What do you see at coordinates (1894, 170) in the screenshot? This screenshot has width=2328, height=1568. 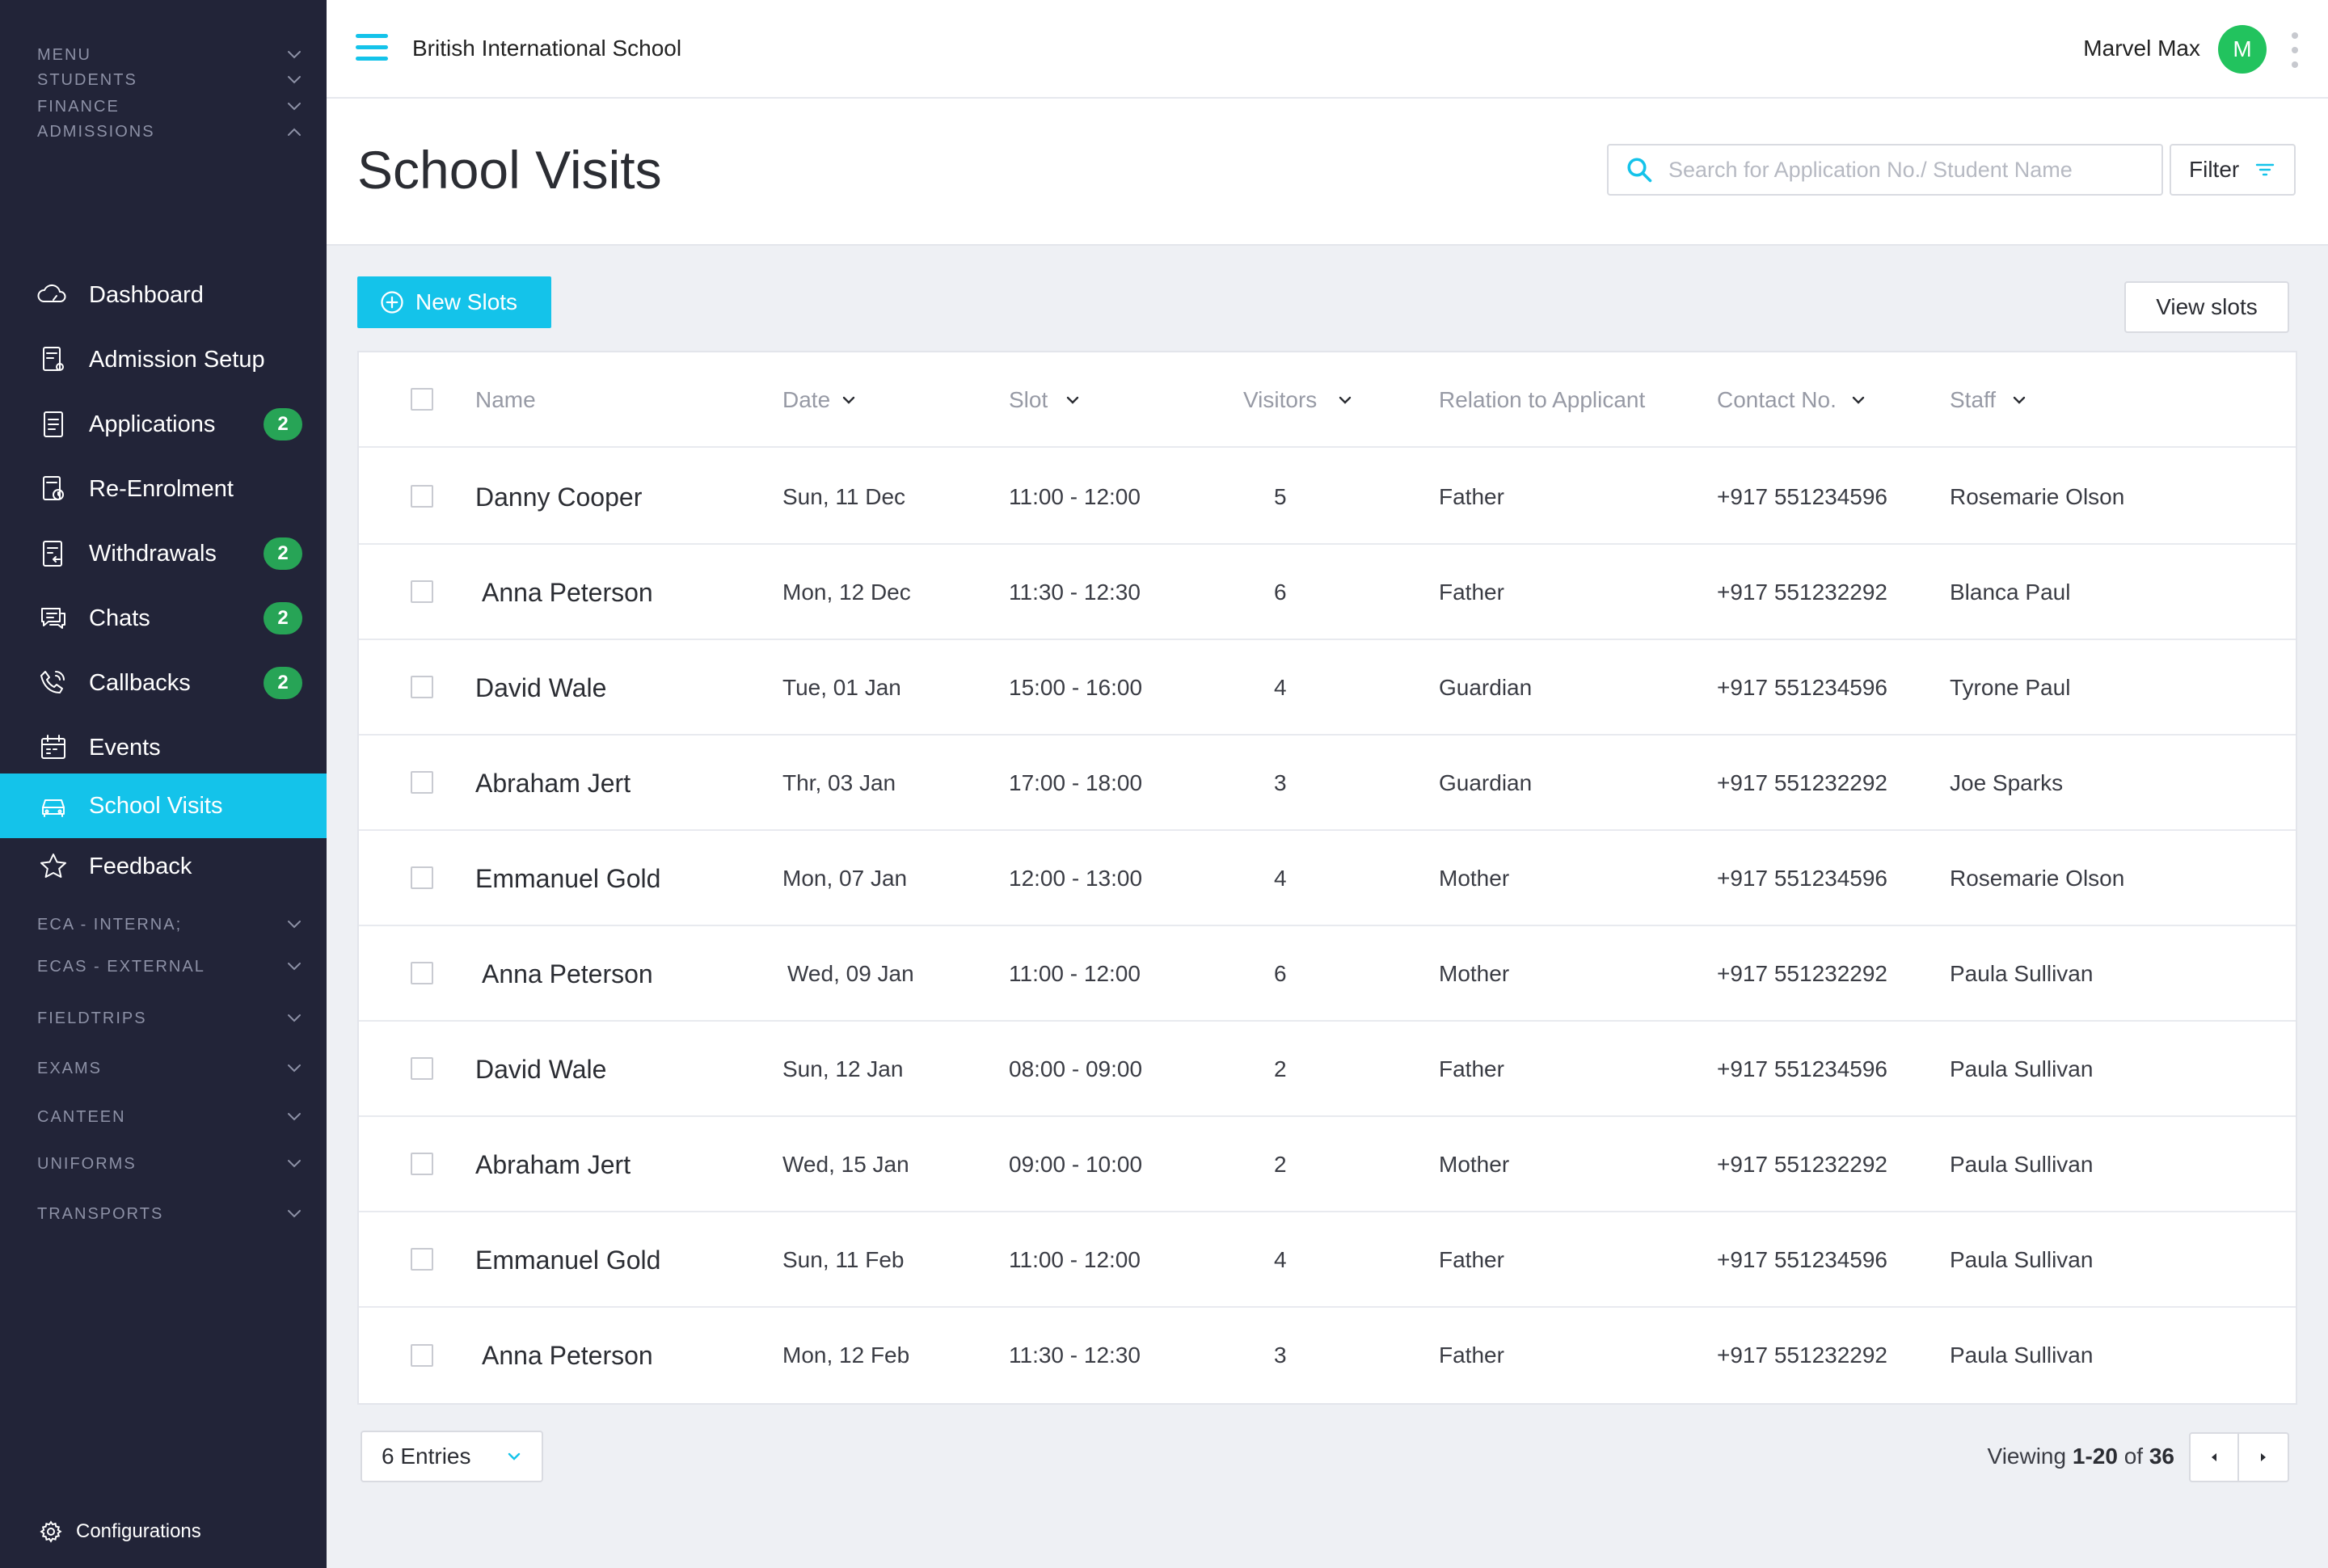 I see `search-input` at bounding box center [1894, 170].